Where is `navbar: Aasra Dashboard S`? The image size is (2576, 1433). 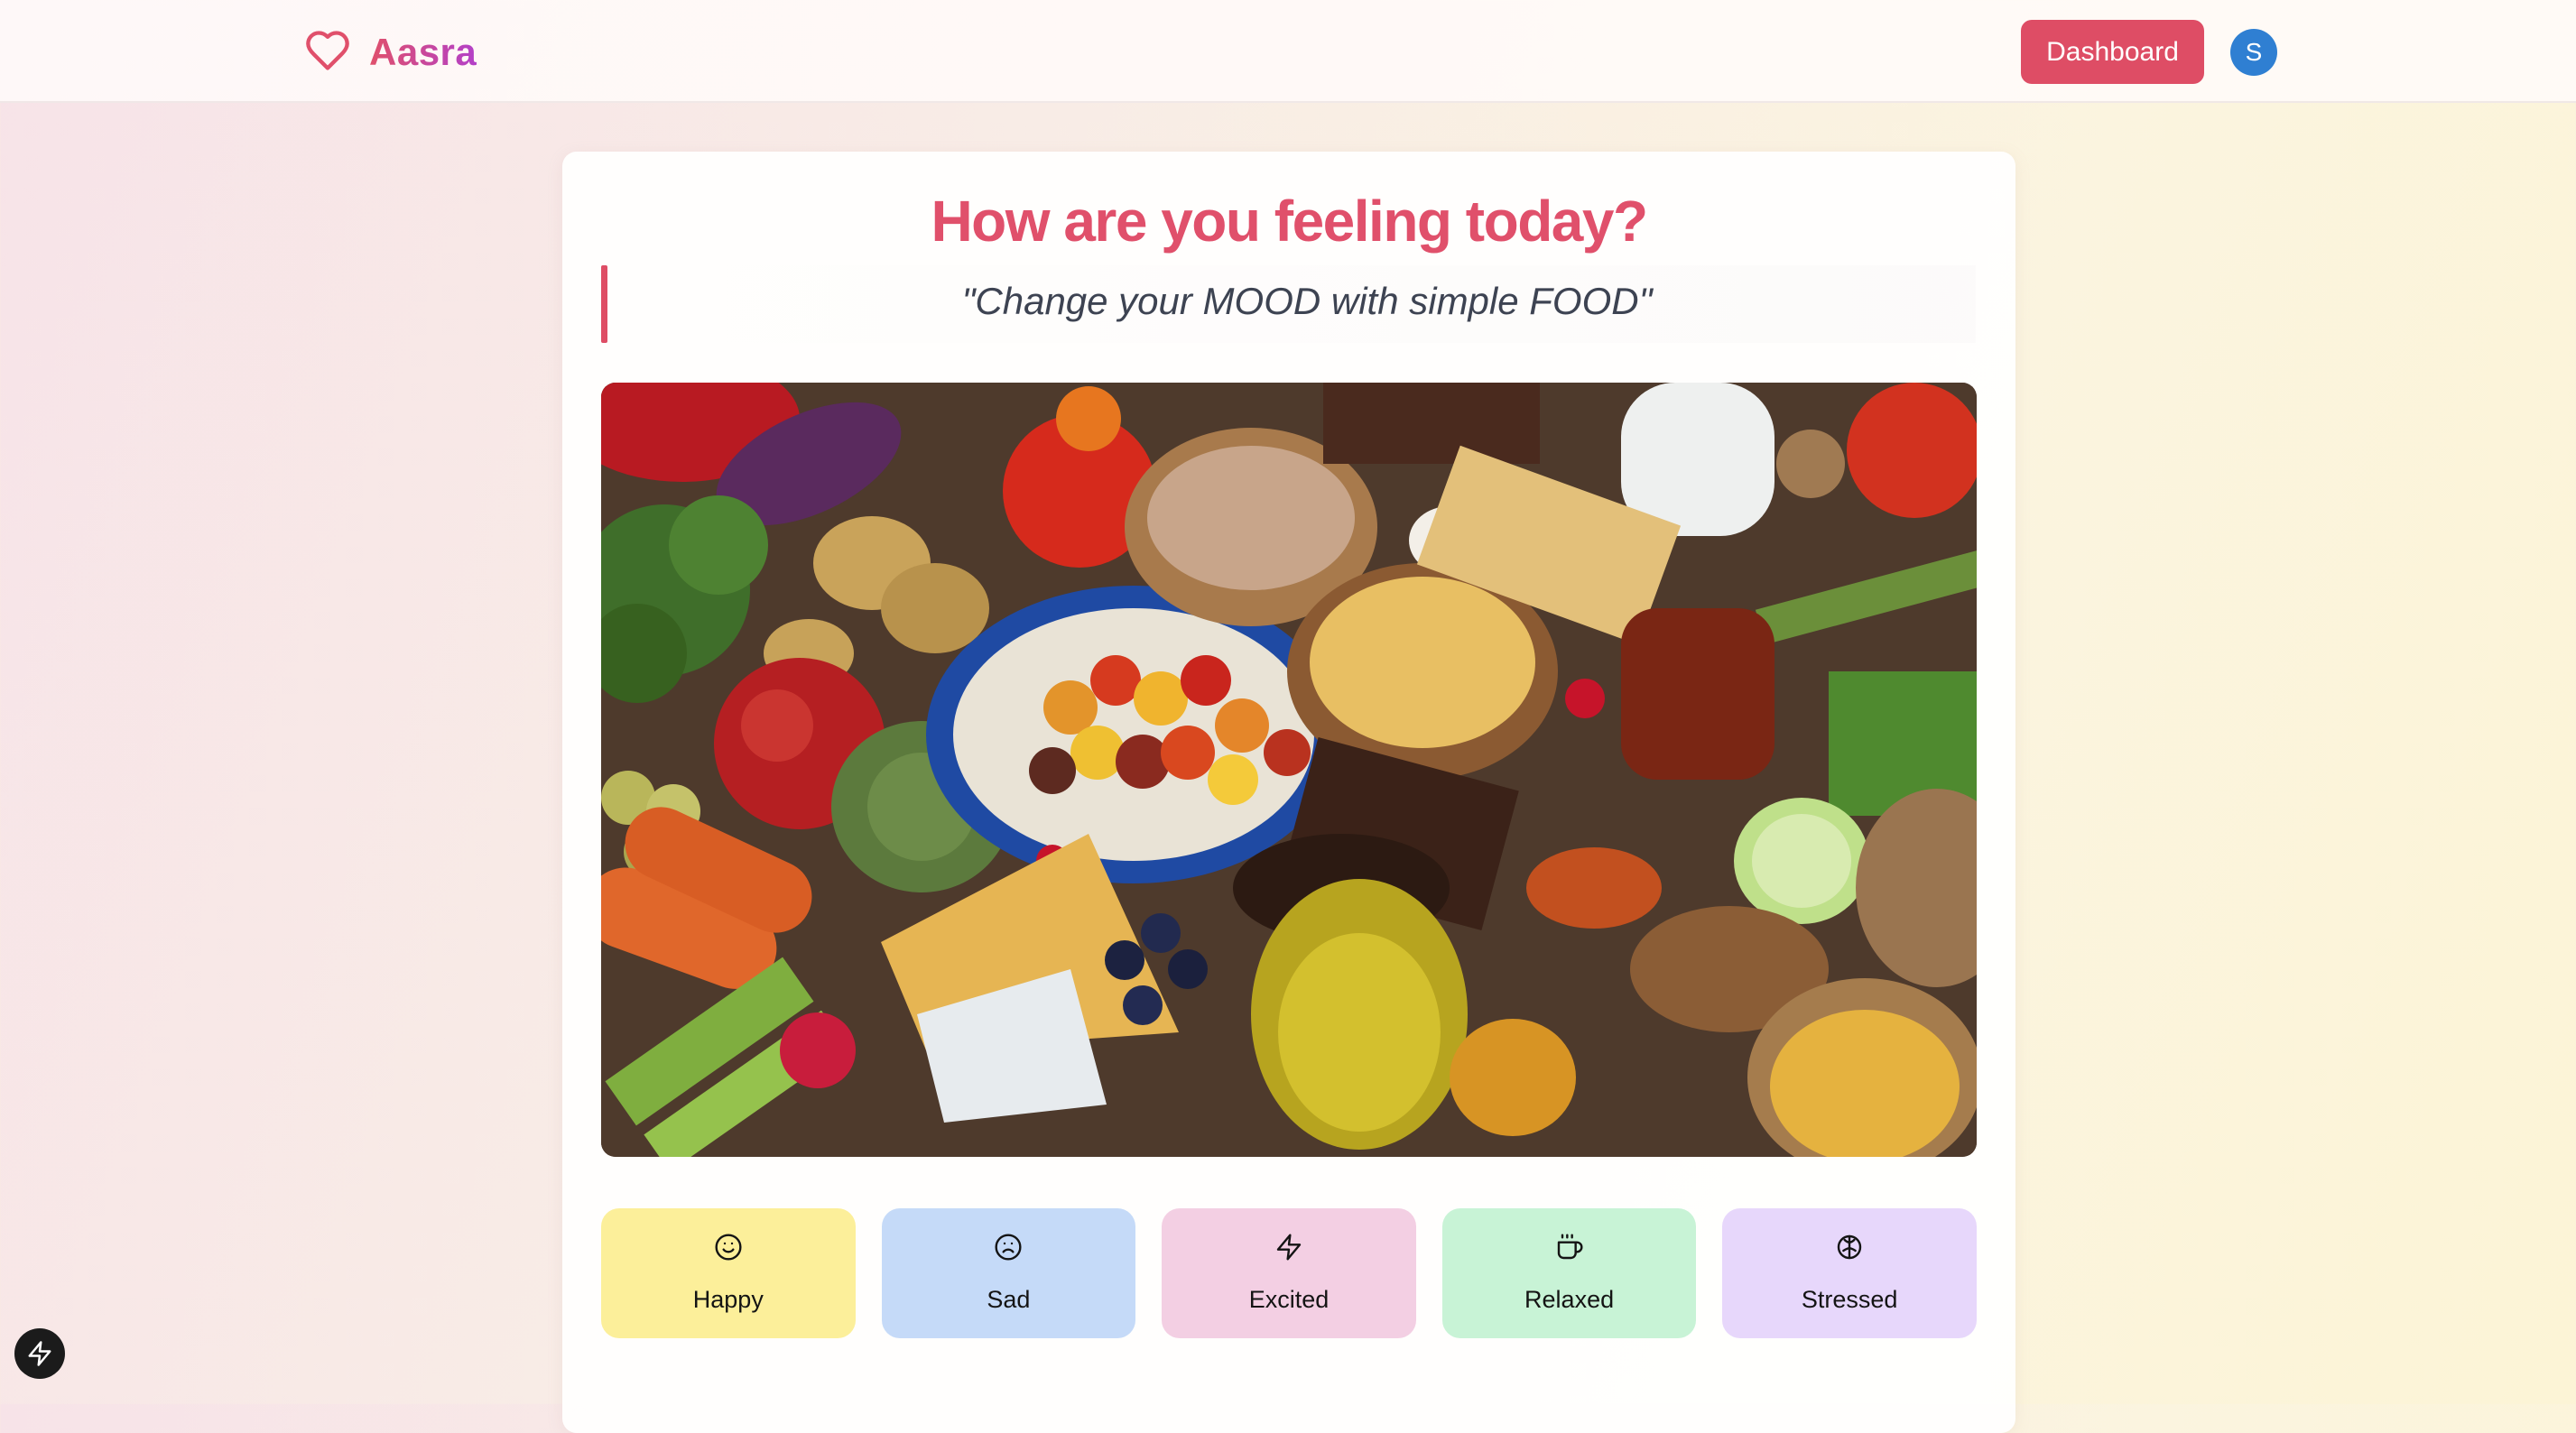
navbar: Aasra Dashboard S is located at coordinates (1288, 51).